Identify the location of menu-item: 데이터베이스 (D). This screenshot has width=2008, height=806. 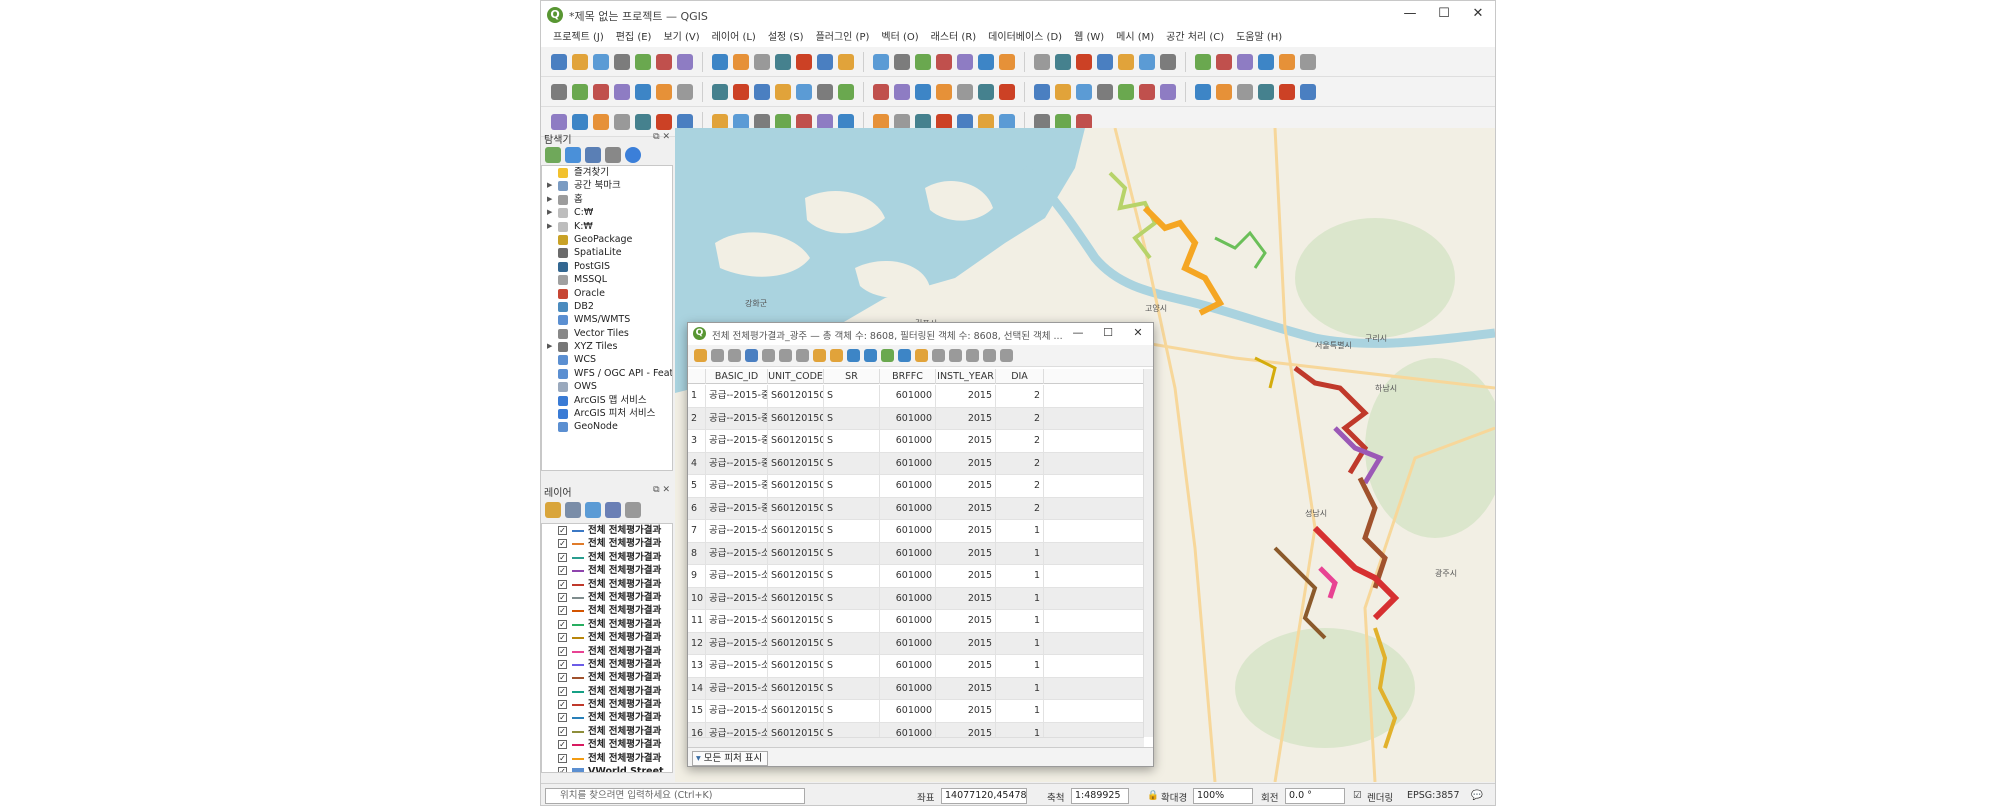
(1025, 38).